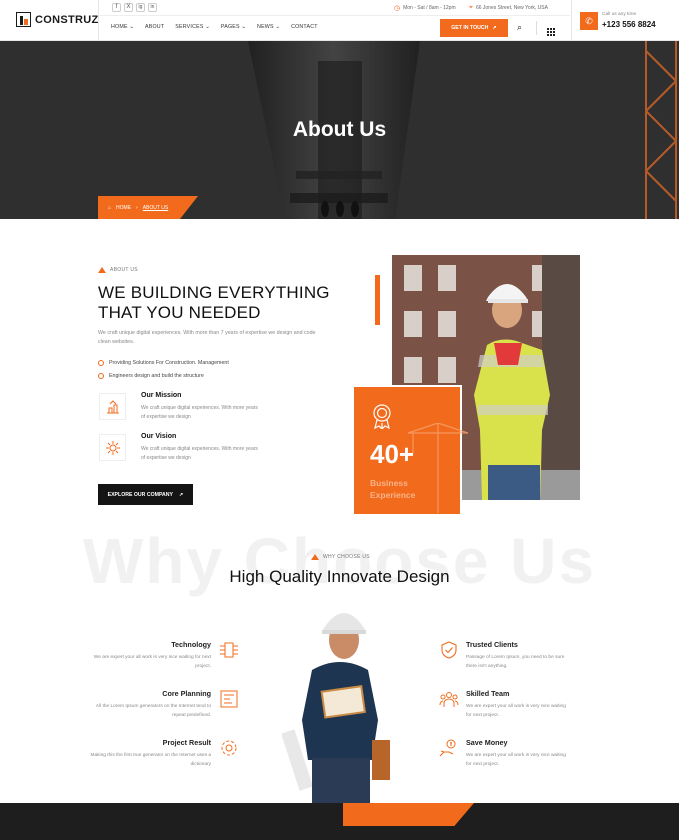  I want to click on next-section-dark, so click(339, 821).